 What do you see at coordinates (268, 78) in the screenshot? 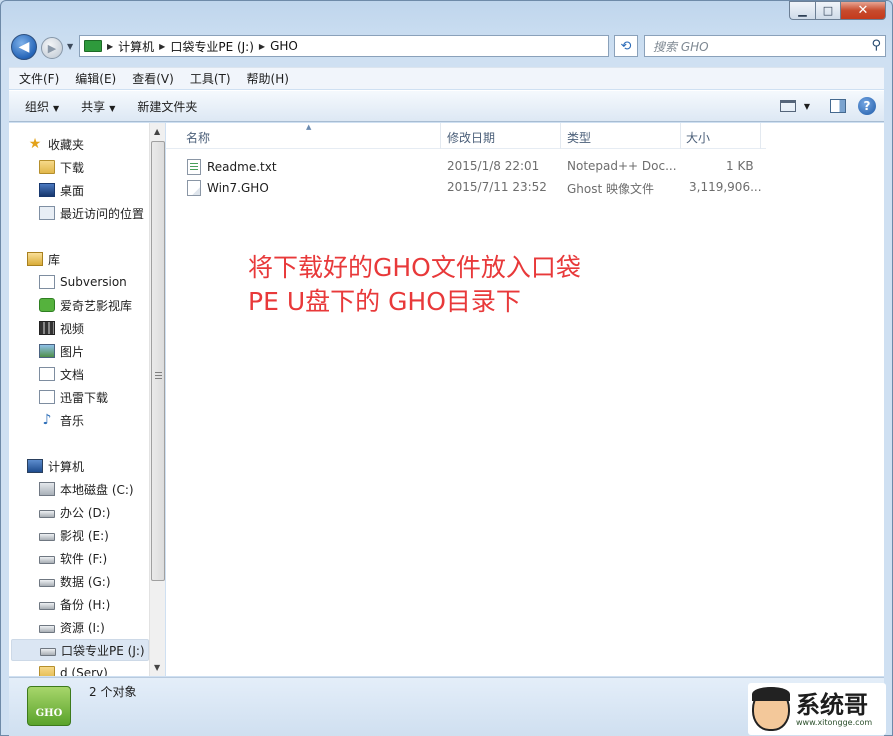
I see `menu-help: 帮助(H)` at bounding box center [268, 78].